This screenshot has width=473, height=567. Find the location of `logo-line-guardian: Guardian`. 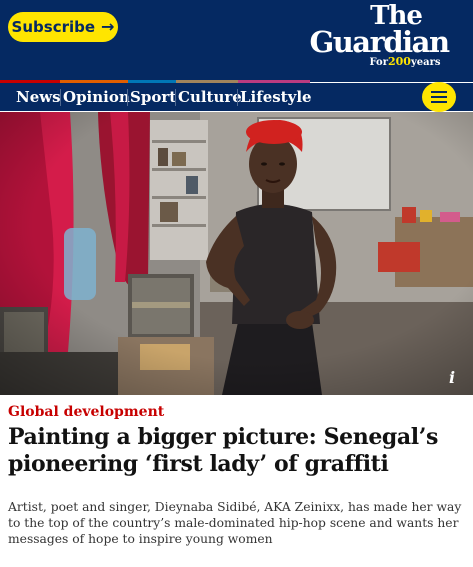

logo-line-guardian: Guardian is located at coordinates (379, 42).